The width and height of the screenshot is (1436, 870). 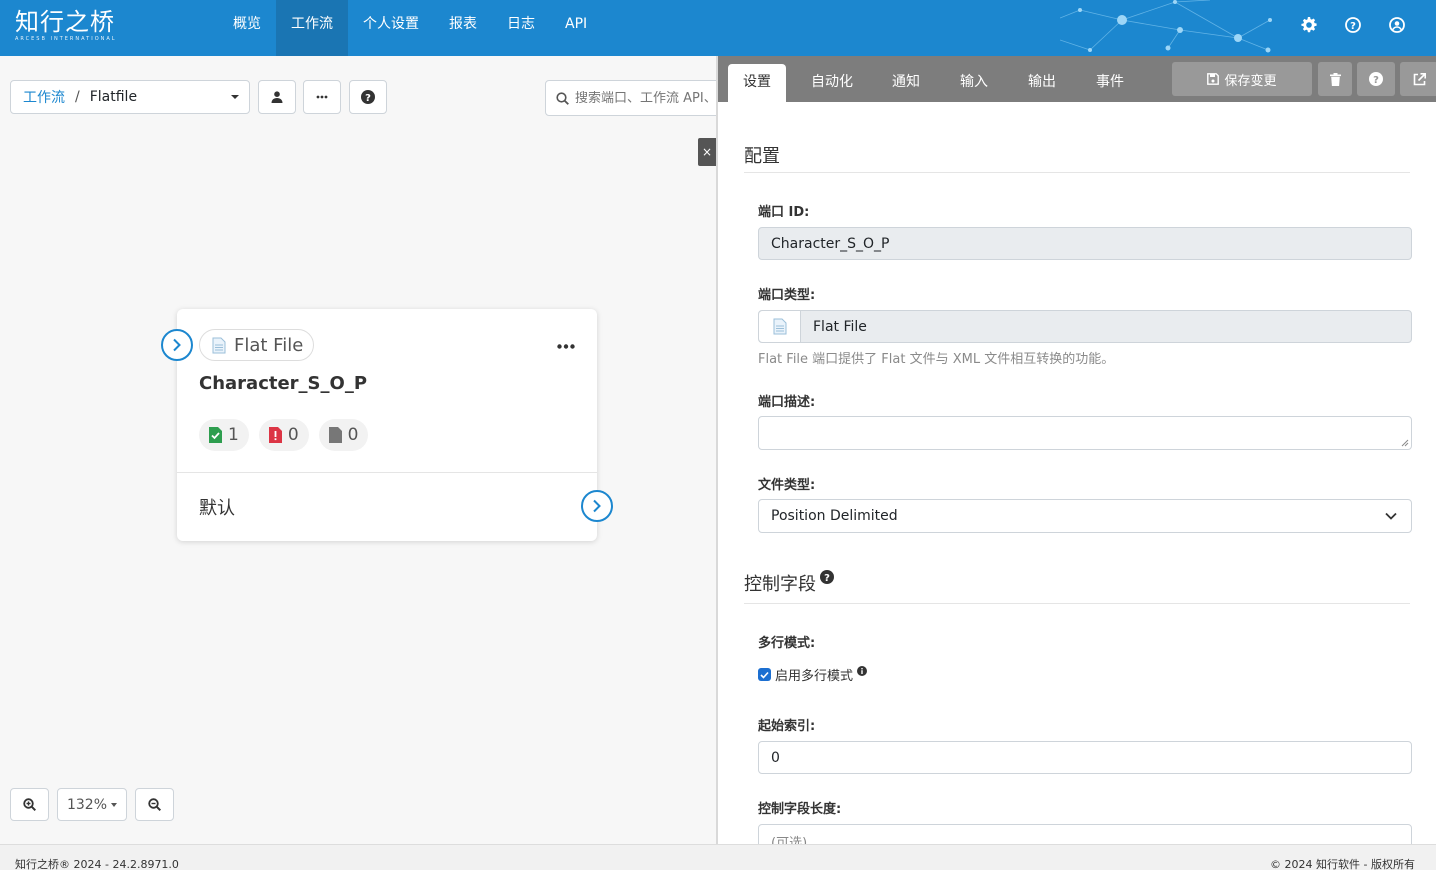 What do you see at coordinates (1085, 834) in the screenshot?
I see `control-length-input: (可选)` at bounding box center [1085, 834].